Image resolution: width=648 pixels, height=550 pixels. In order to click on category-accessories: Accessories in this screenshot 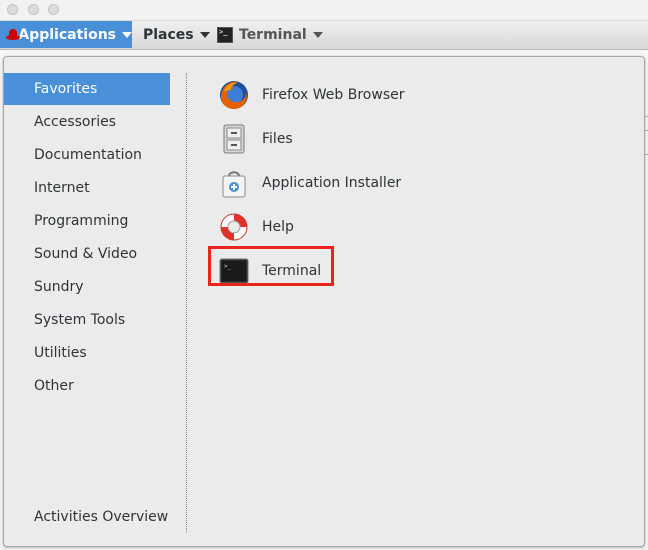, I will do `click(87, 122)`.